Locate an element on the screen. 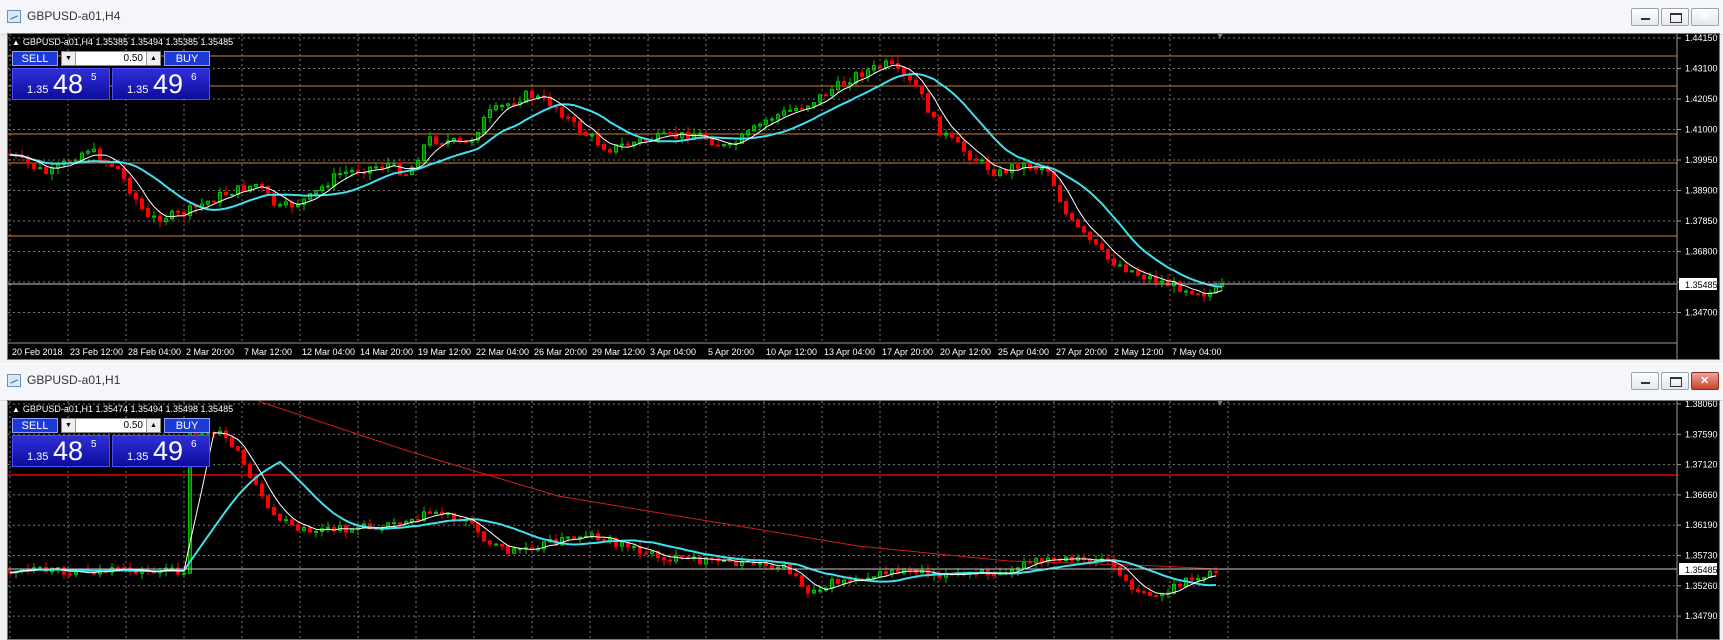  price-label: 1.38900 is located at coordinates (1701, 191).